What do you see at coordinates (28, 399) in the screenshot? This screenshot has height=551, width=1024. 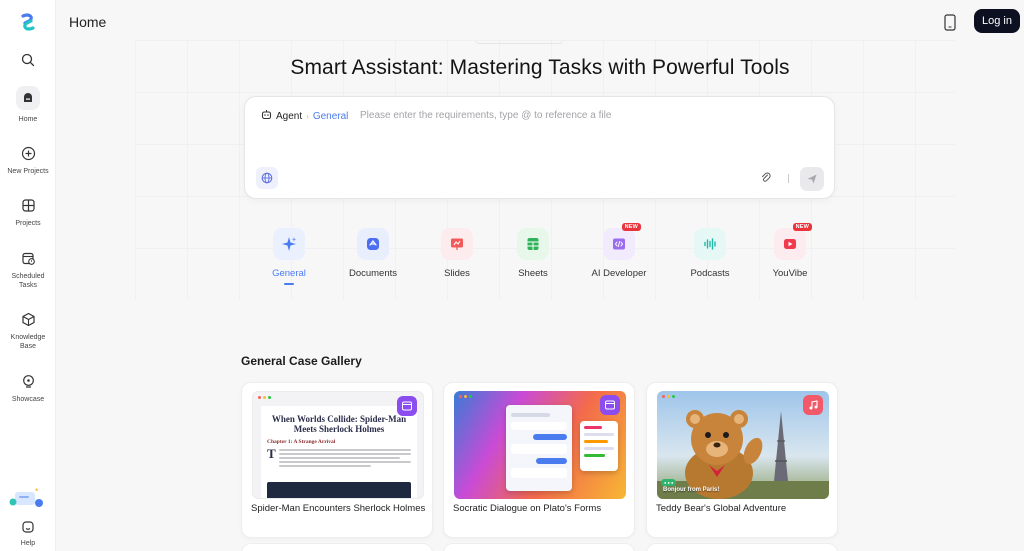 I see `sidebar-item-label: Showcase` at bounding box center [28, 399].